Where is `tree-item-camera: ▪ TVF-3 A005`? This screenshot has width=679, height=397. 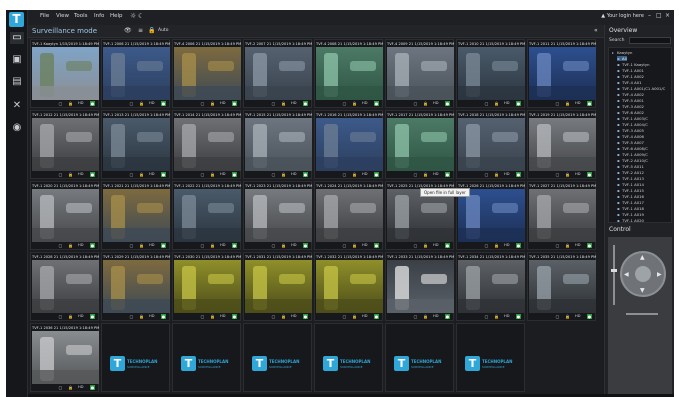
tree-item-camera: ▪ TVF-3 A005 is located at coordinates (630, 130).